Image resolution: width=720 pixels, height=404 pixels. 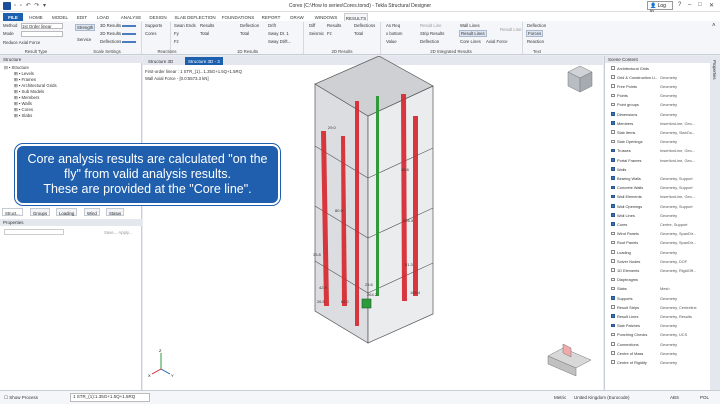 What do you see at coordinates (714, 26) in the screenshot?
I see `collapse-ribbon-icon: ˄` at bounding box center [714, 26].